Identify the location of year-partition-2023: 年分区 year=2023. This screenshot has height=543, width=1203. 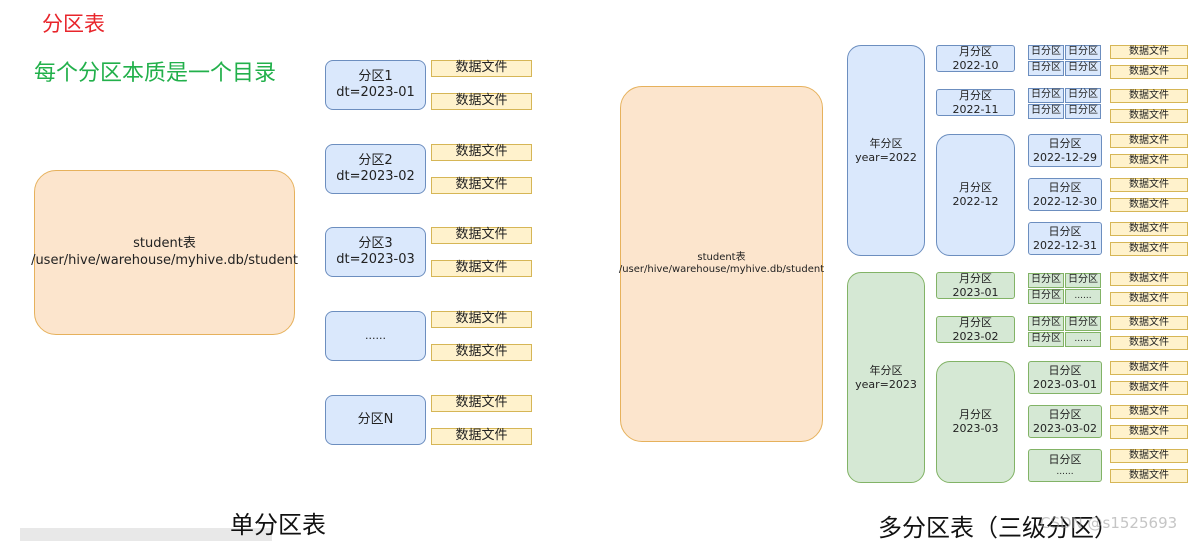
(886, 377).